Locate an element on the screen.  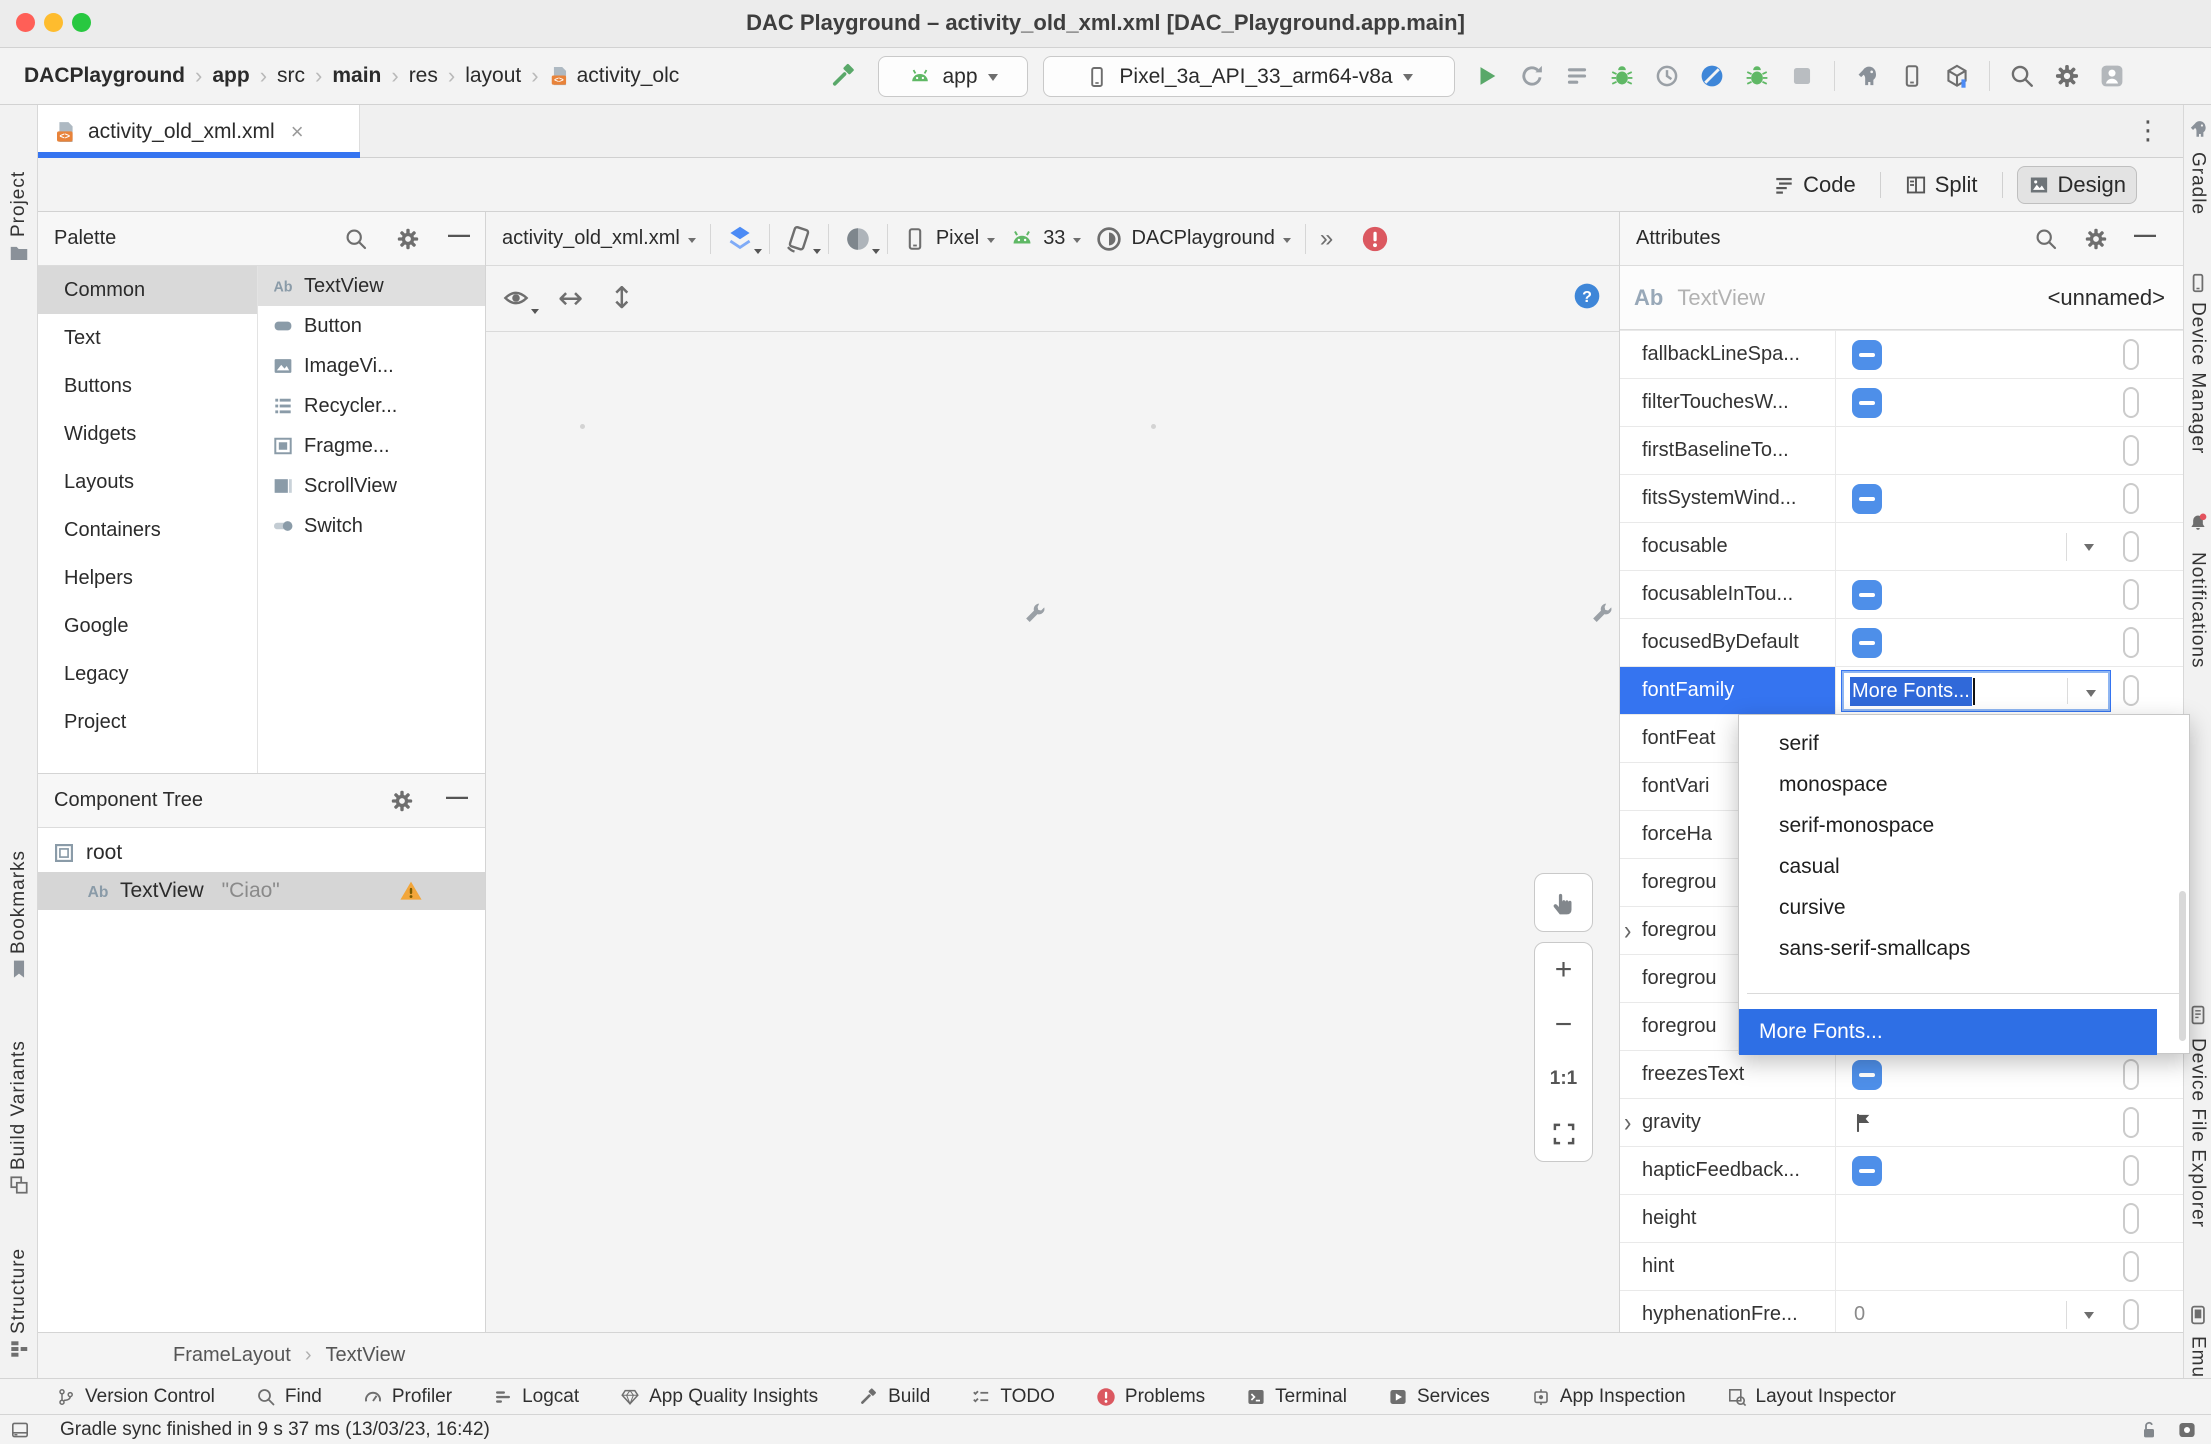
pan-tool-button is located at coordinates (1563, 902).